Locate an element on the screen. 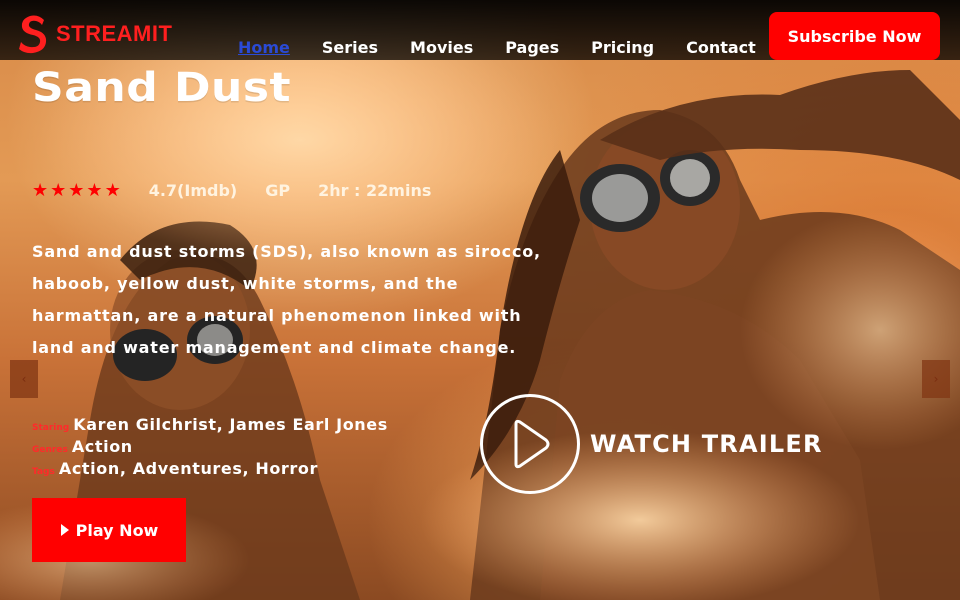  genres-value: Action is located at coordinates (102, 446).